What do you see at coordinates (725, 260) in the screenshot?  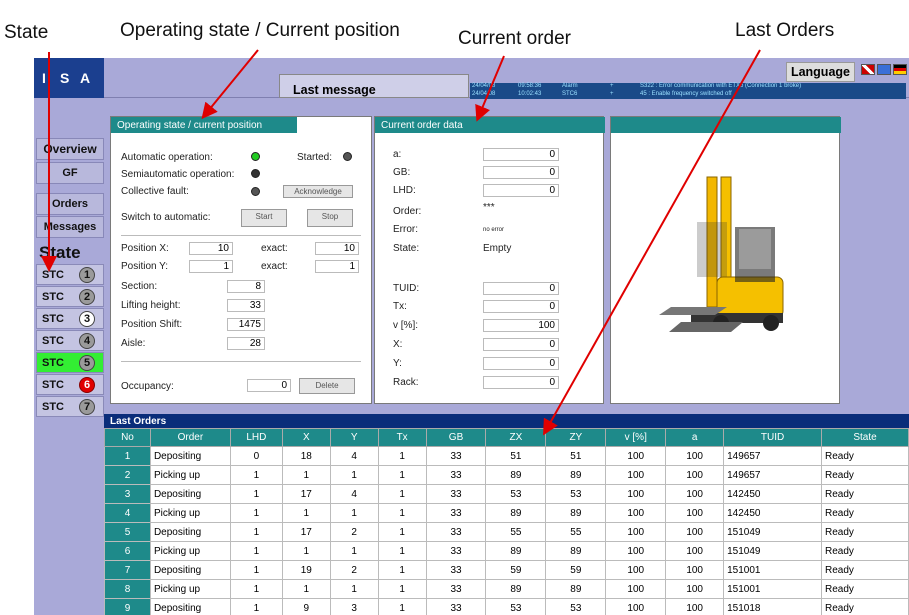 I see `vehicle-image-panel` at bounding box center [725, 260].